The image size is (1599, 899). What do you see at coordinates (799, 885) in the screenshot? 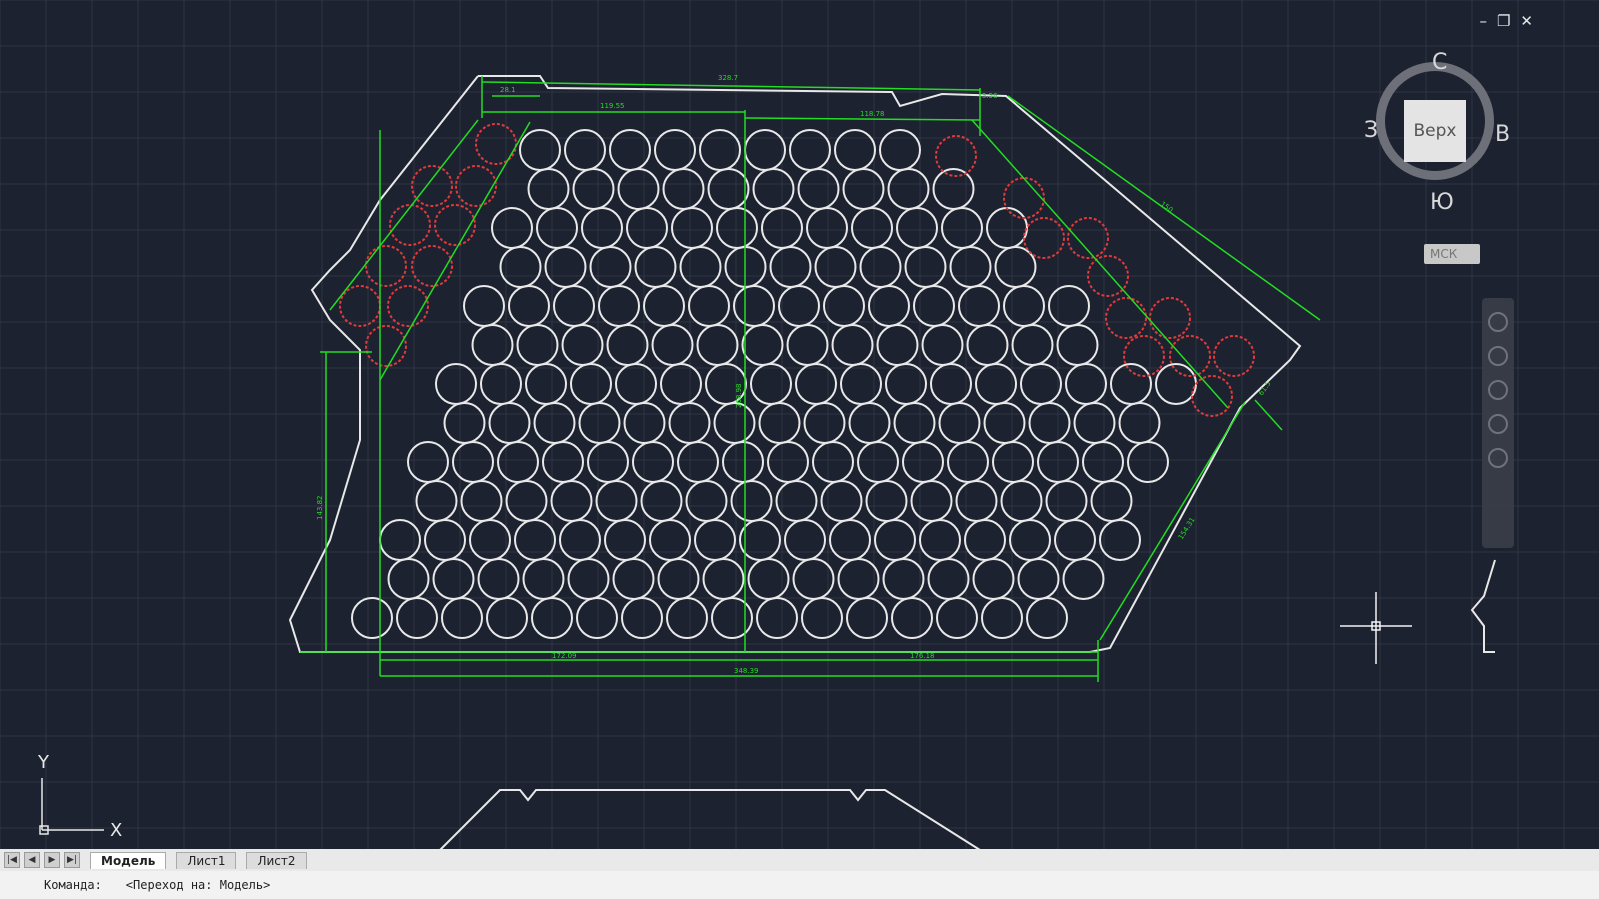
I see `command-line: Команда: <Переход на: Модель>` at bounding box center [799, 885].